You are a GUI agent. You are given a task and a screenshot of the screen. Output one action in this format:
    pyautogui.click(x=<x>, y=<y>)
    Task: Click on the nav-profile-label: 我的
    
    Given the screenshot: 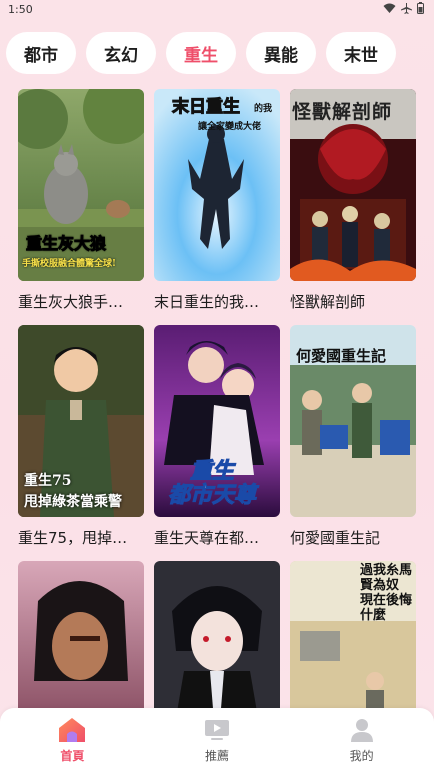 What is the action you would take?
    pyautogui.click(x=361, y=755)
    